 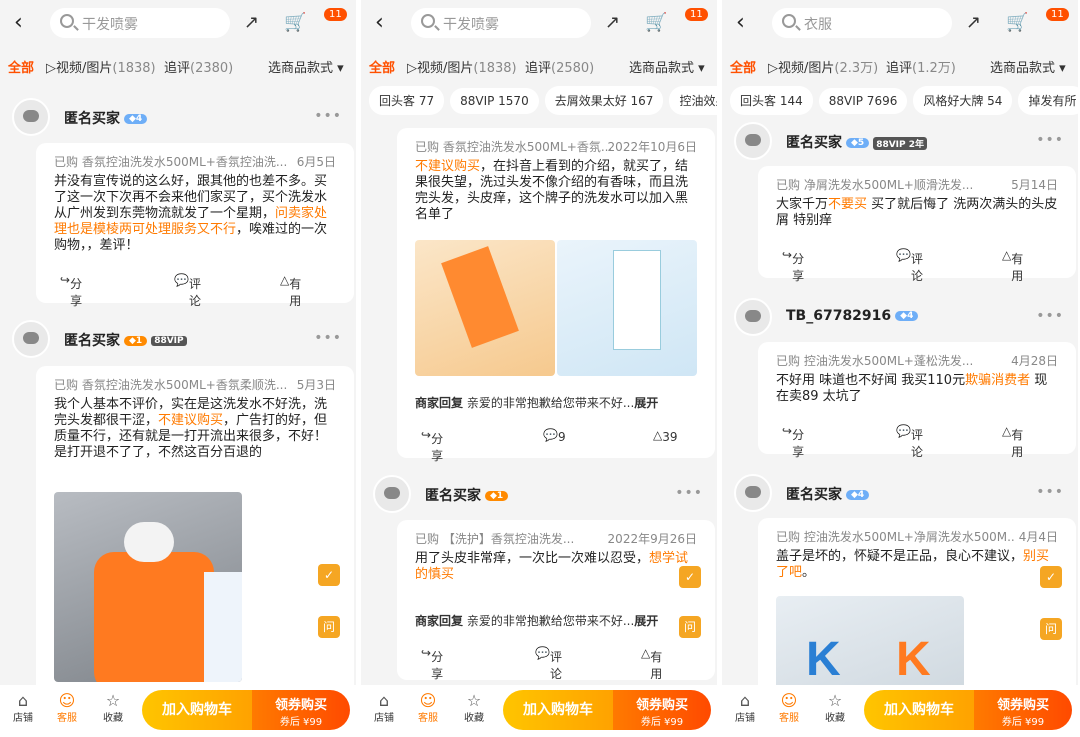 What do you see at coordinates (1048, 100) in the screenshot?
I see `tag-chip: 掉发有所` at bounding box center [1048, 100].